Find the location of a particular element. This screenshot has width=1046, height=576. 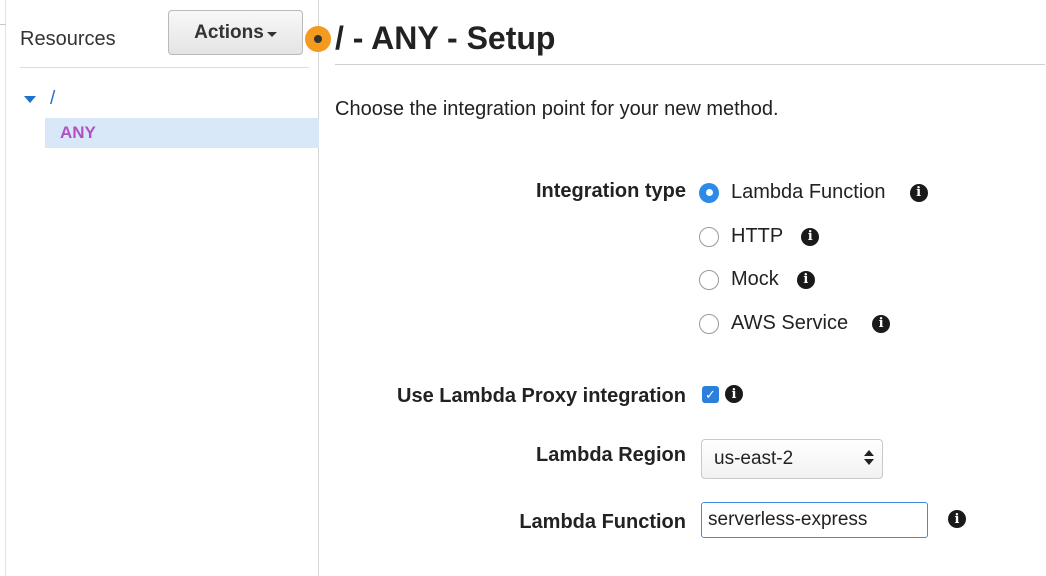

integration-option-http: HTTP i is located at coordinates (759, 236).